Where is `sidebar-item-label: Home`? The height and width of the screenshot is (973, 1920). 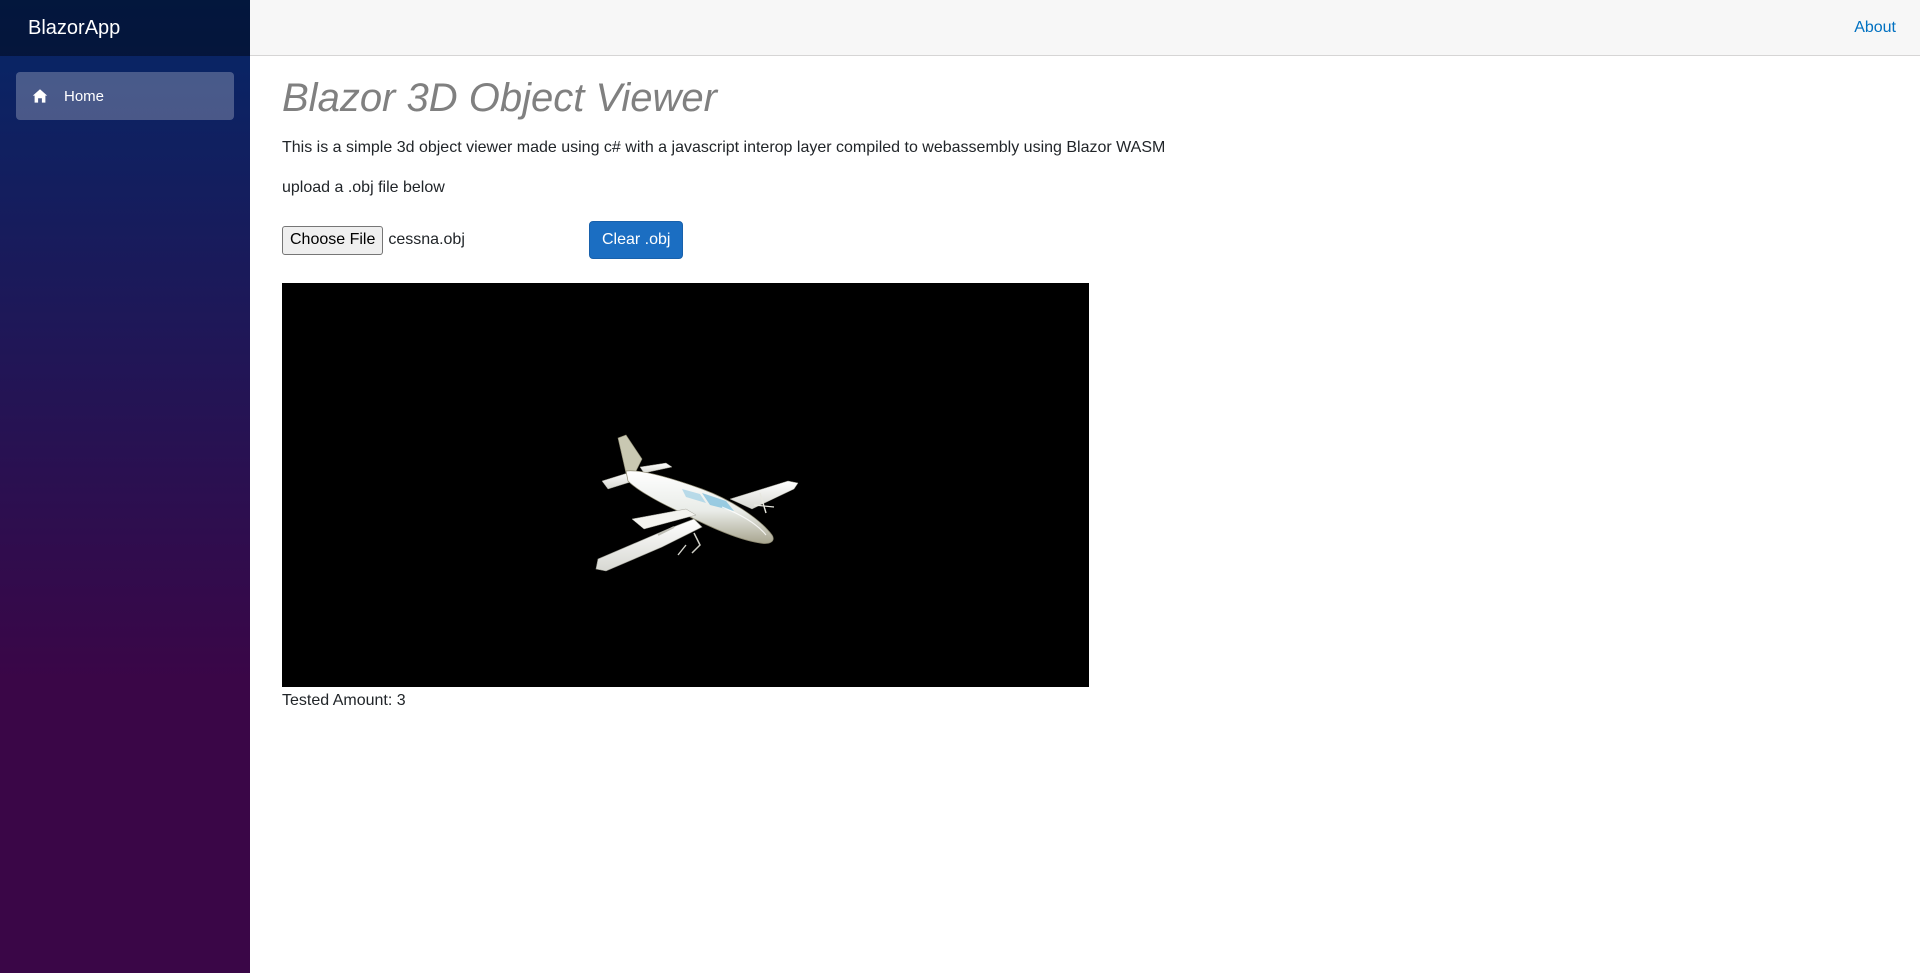
sidebar-item-label: Home is located at coordinates (84, 96).